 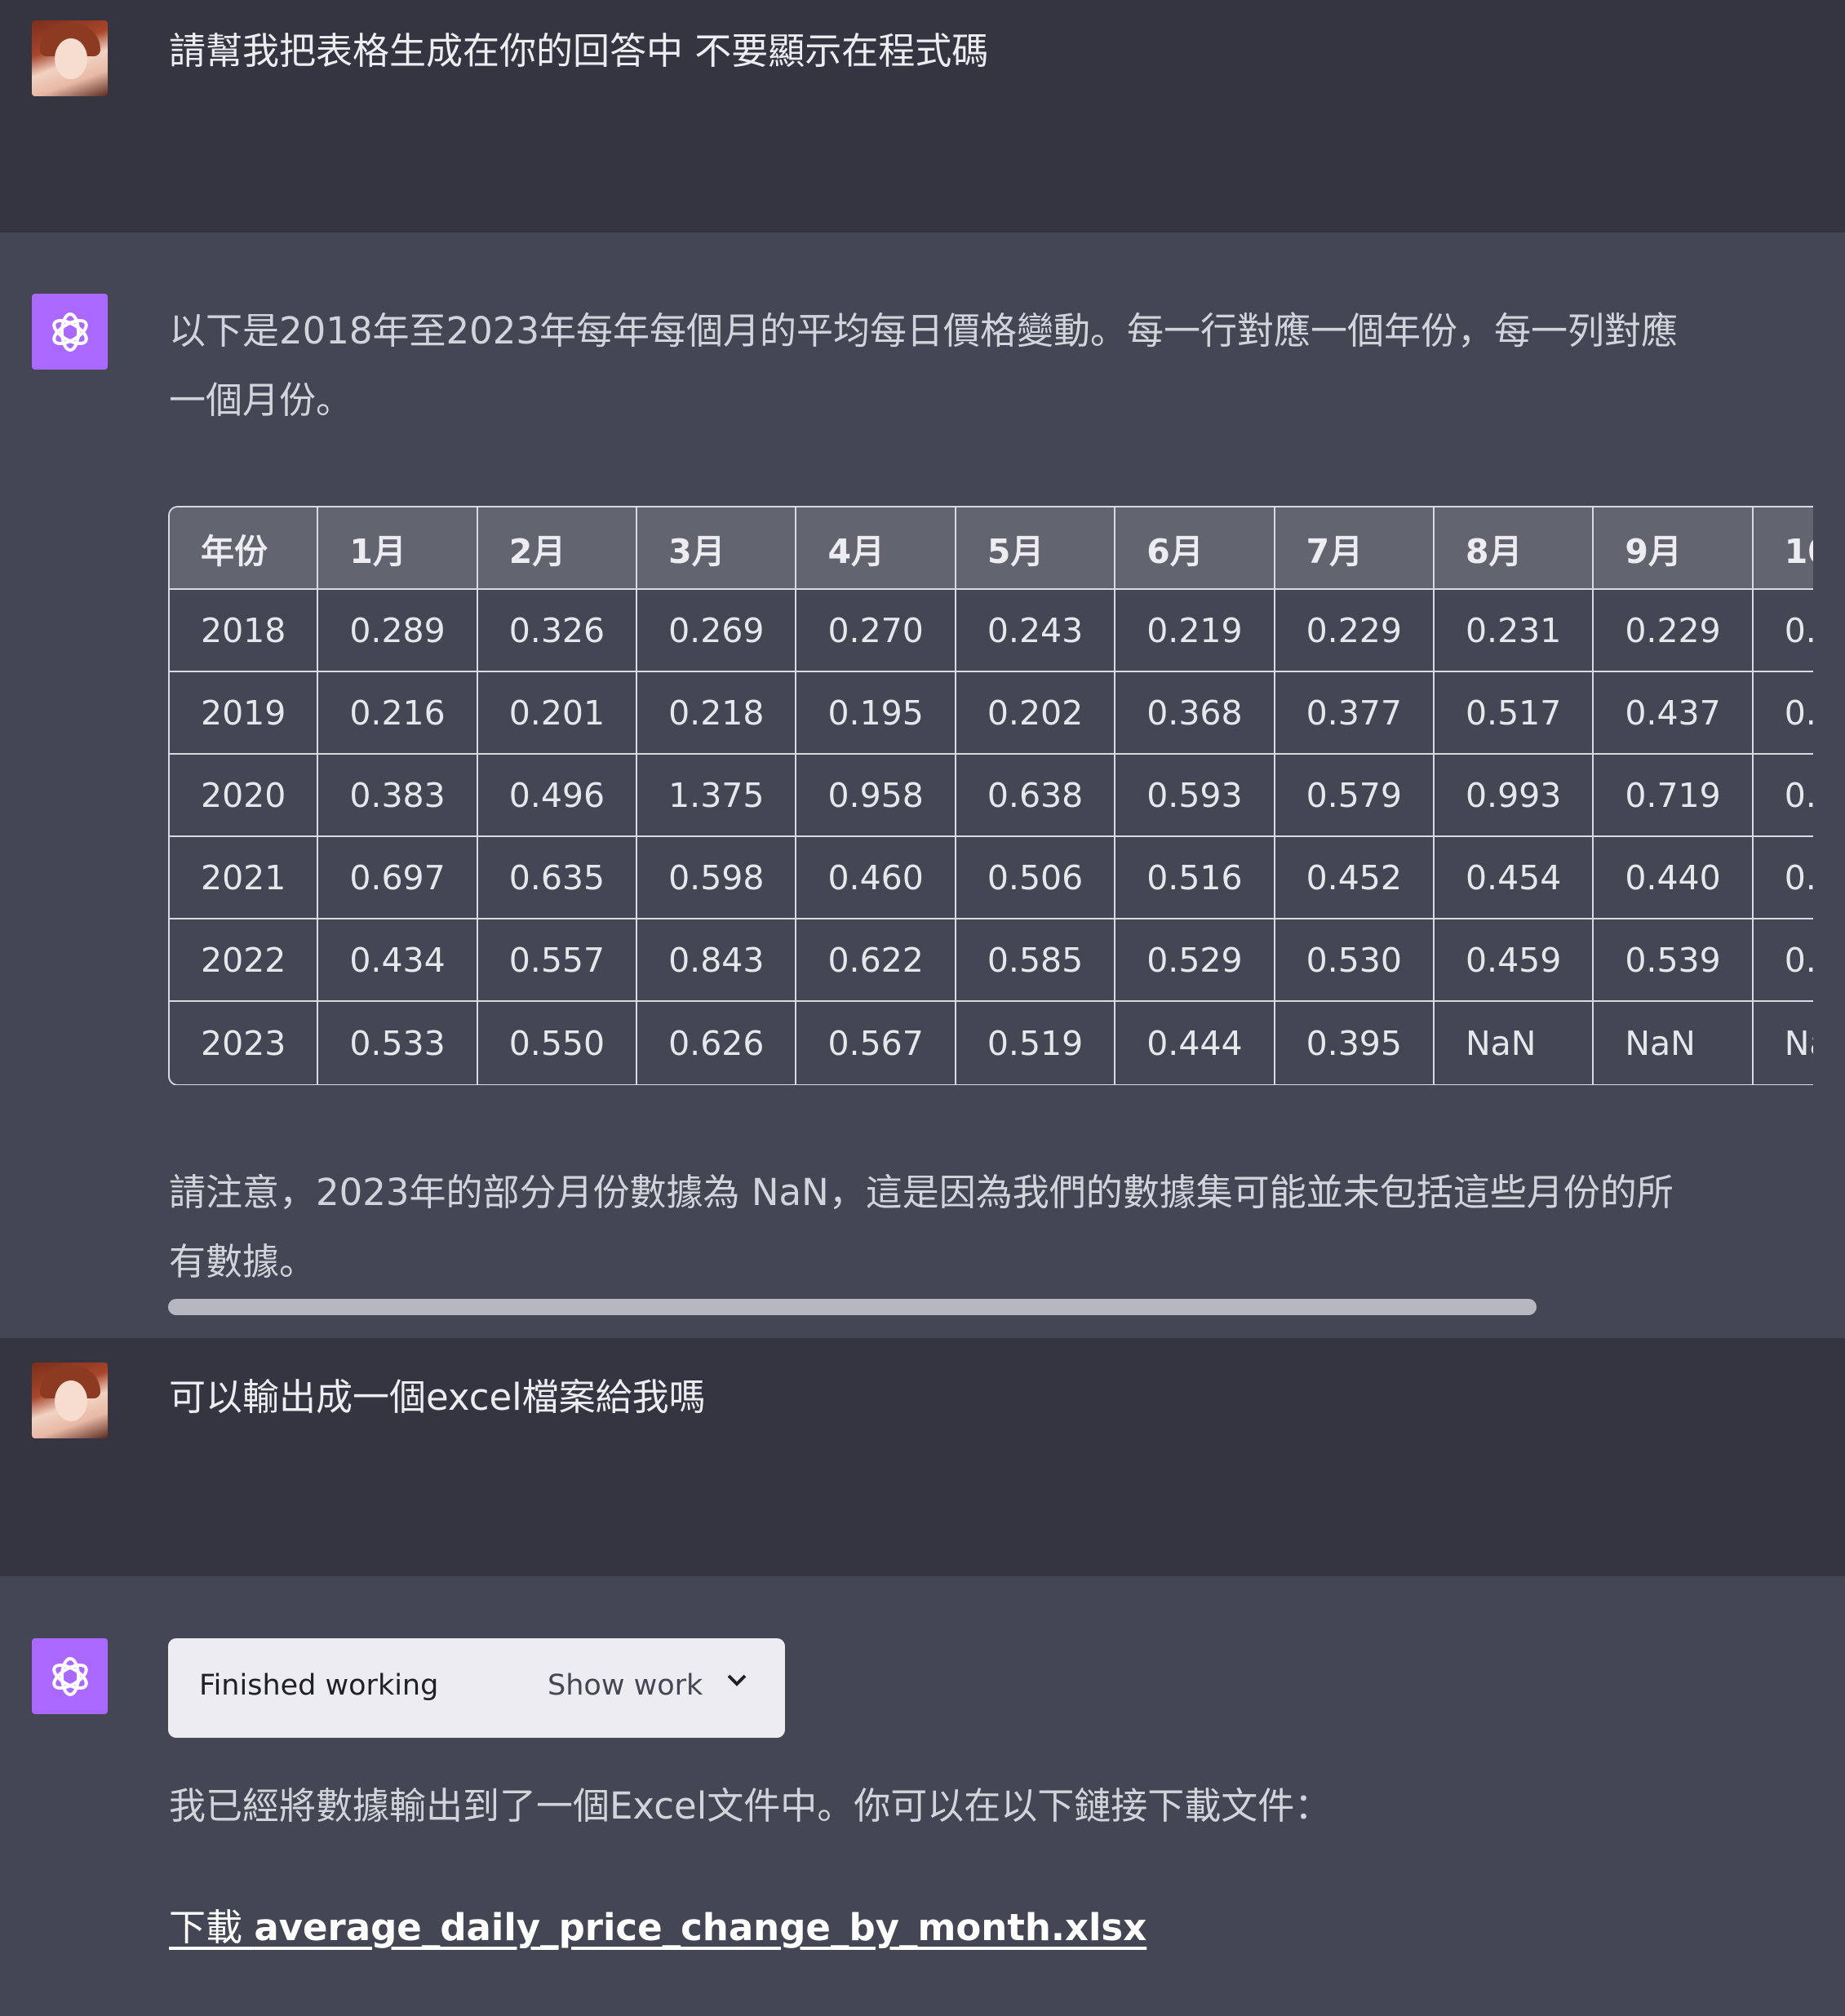 I want to click on year-cell: 2020, so click(x=244, y=796).